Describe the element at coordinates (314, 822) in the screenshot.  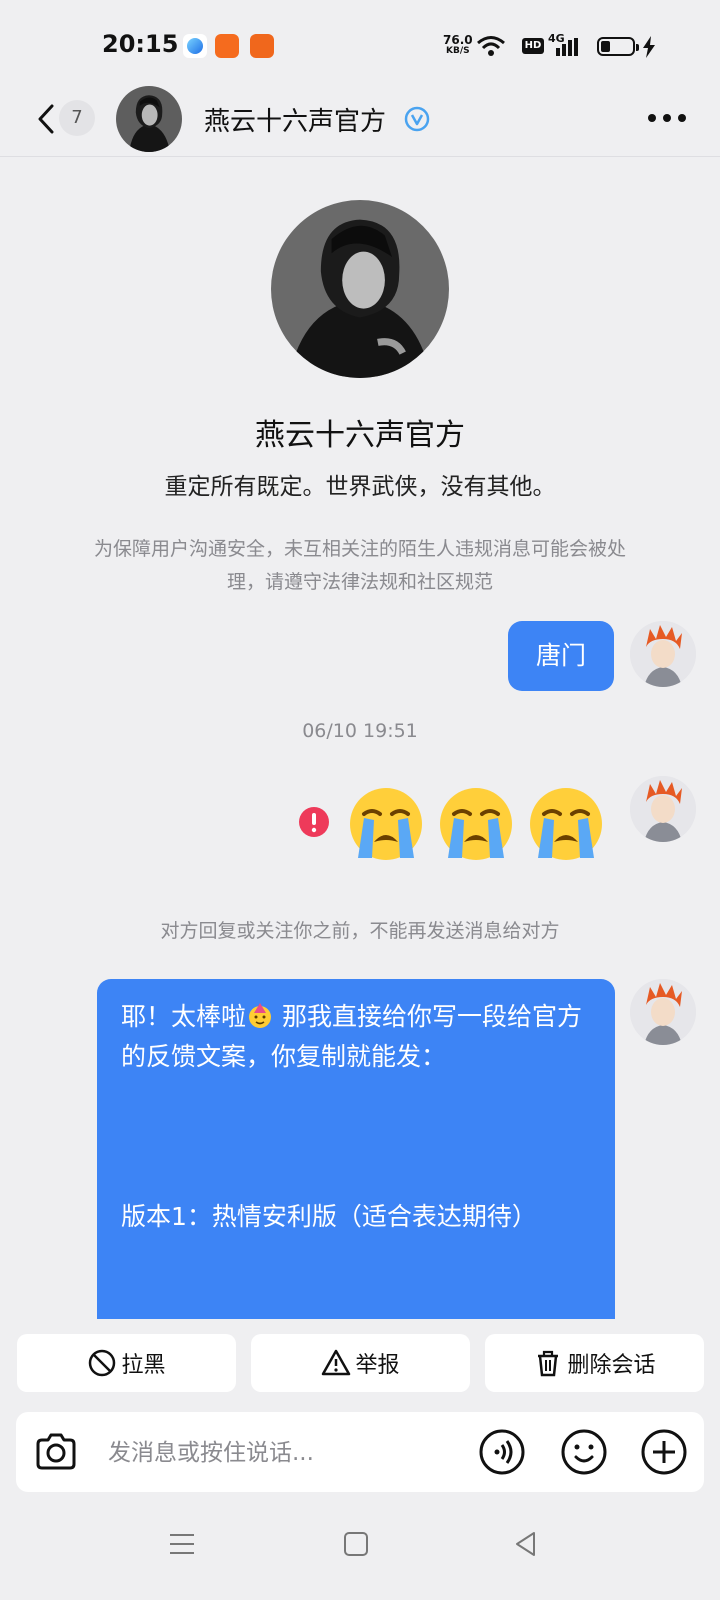
I see `send-failed-icon` at that location.